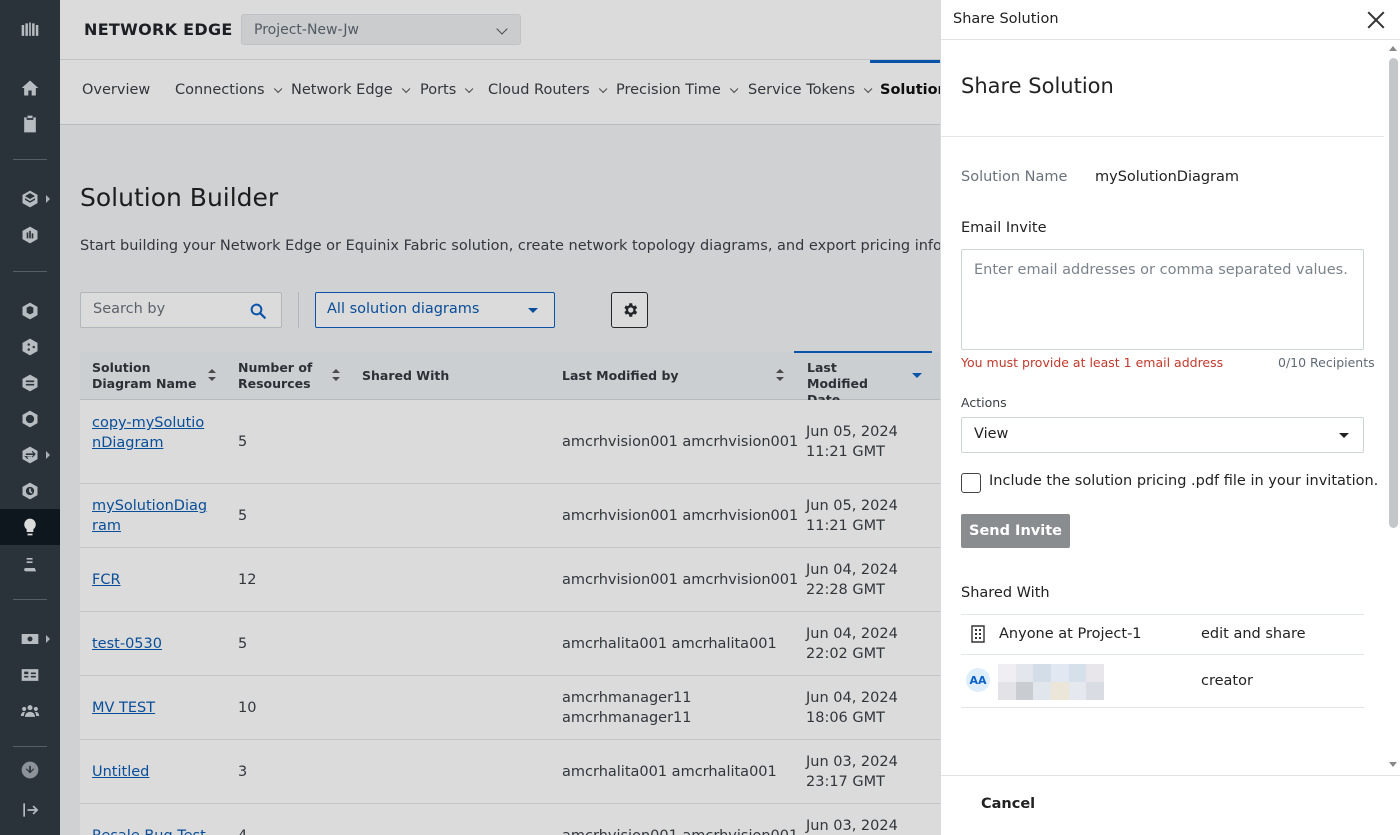 The image size is (1400, 835). I want to click on actions-label: Actions, so click(984, 402).